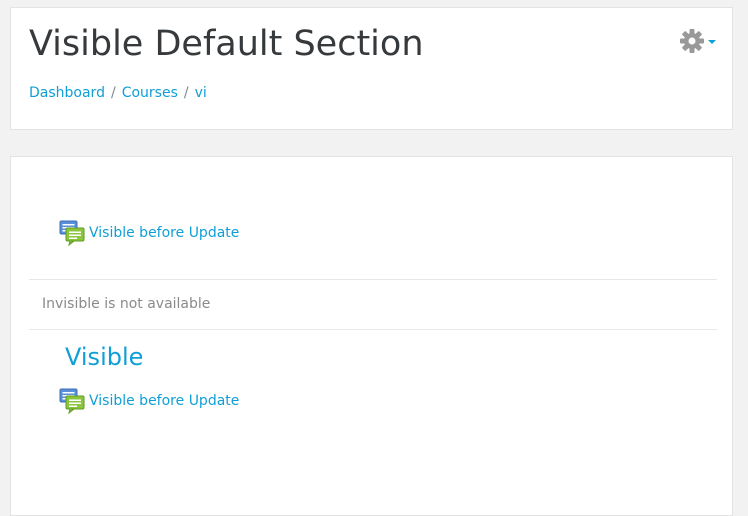 This screenshot has width=748, height=516. What do you see at coordinates (226, 44) in the screenshot?
I see `page-title: Visible Default Section` at bounding box center [226, 44].